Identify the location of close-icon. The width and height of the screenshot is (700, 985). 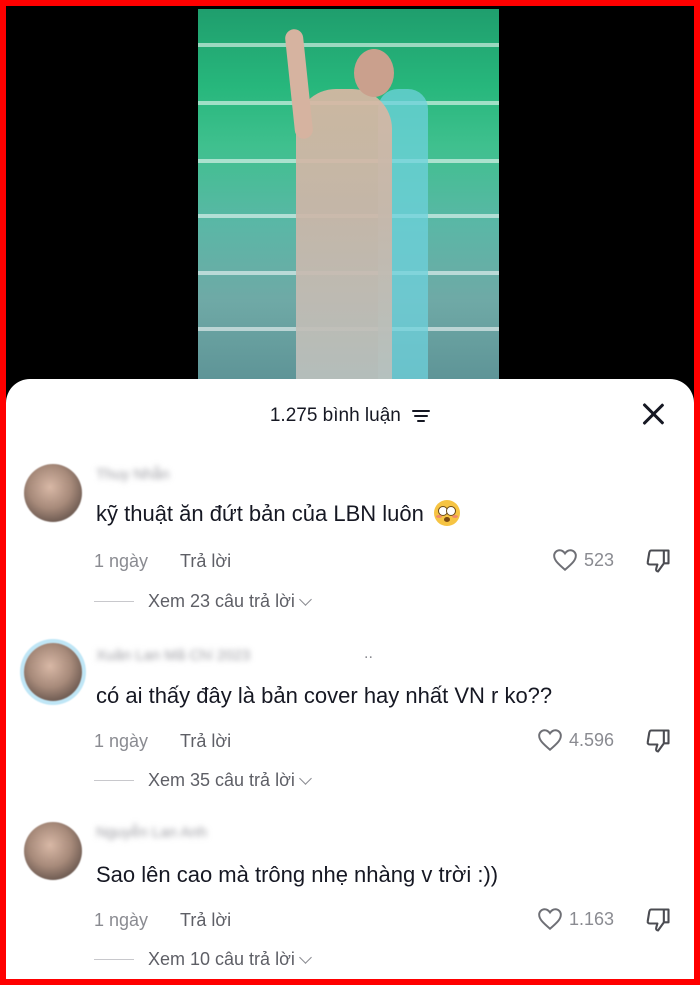
(653, 414).